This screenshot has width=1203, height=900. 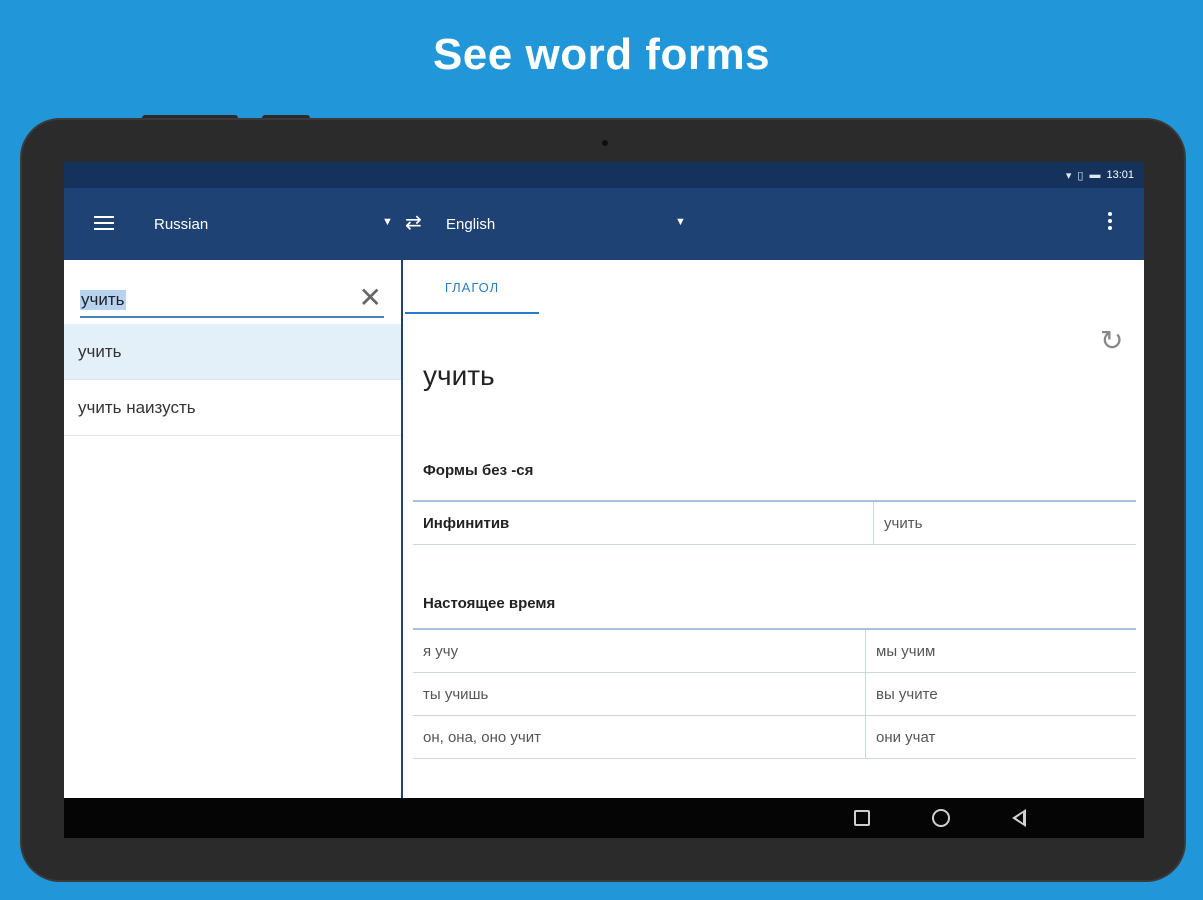 What do you see at coordinates (441, 651) in the screenshot?
I see `table-cell: я учу` at bounding box center [441, 651].